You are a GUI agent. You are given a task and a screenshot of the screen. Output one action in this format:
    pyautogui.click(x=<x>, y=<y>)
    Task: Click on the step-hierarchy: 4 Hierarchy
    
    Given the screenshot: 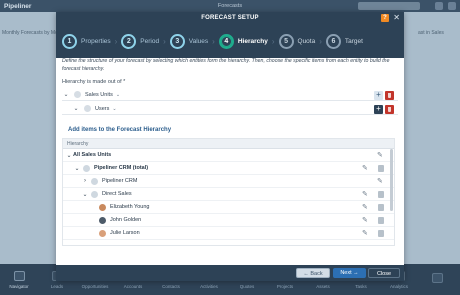 What is the action you would take?
    pyautogui.click(x=243, y=41)
    